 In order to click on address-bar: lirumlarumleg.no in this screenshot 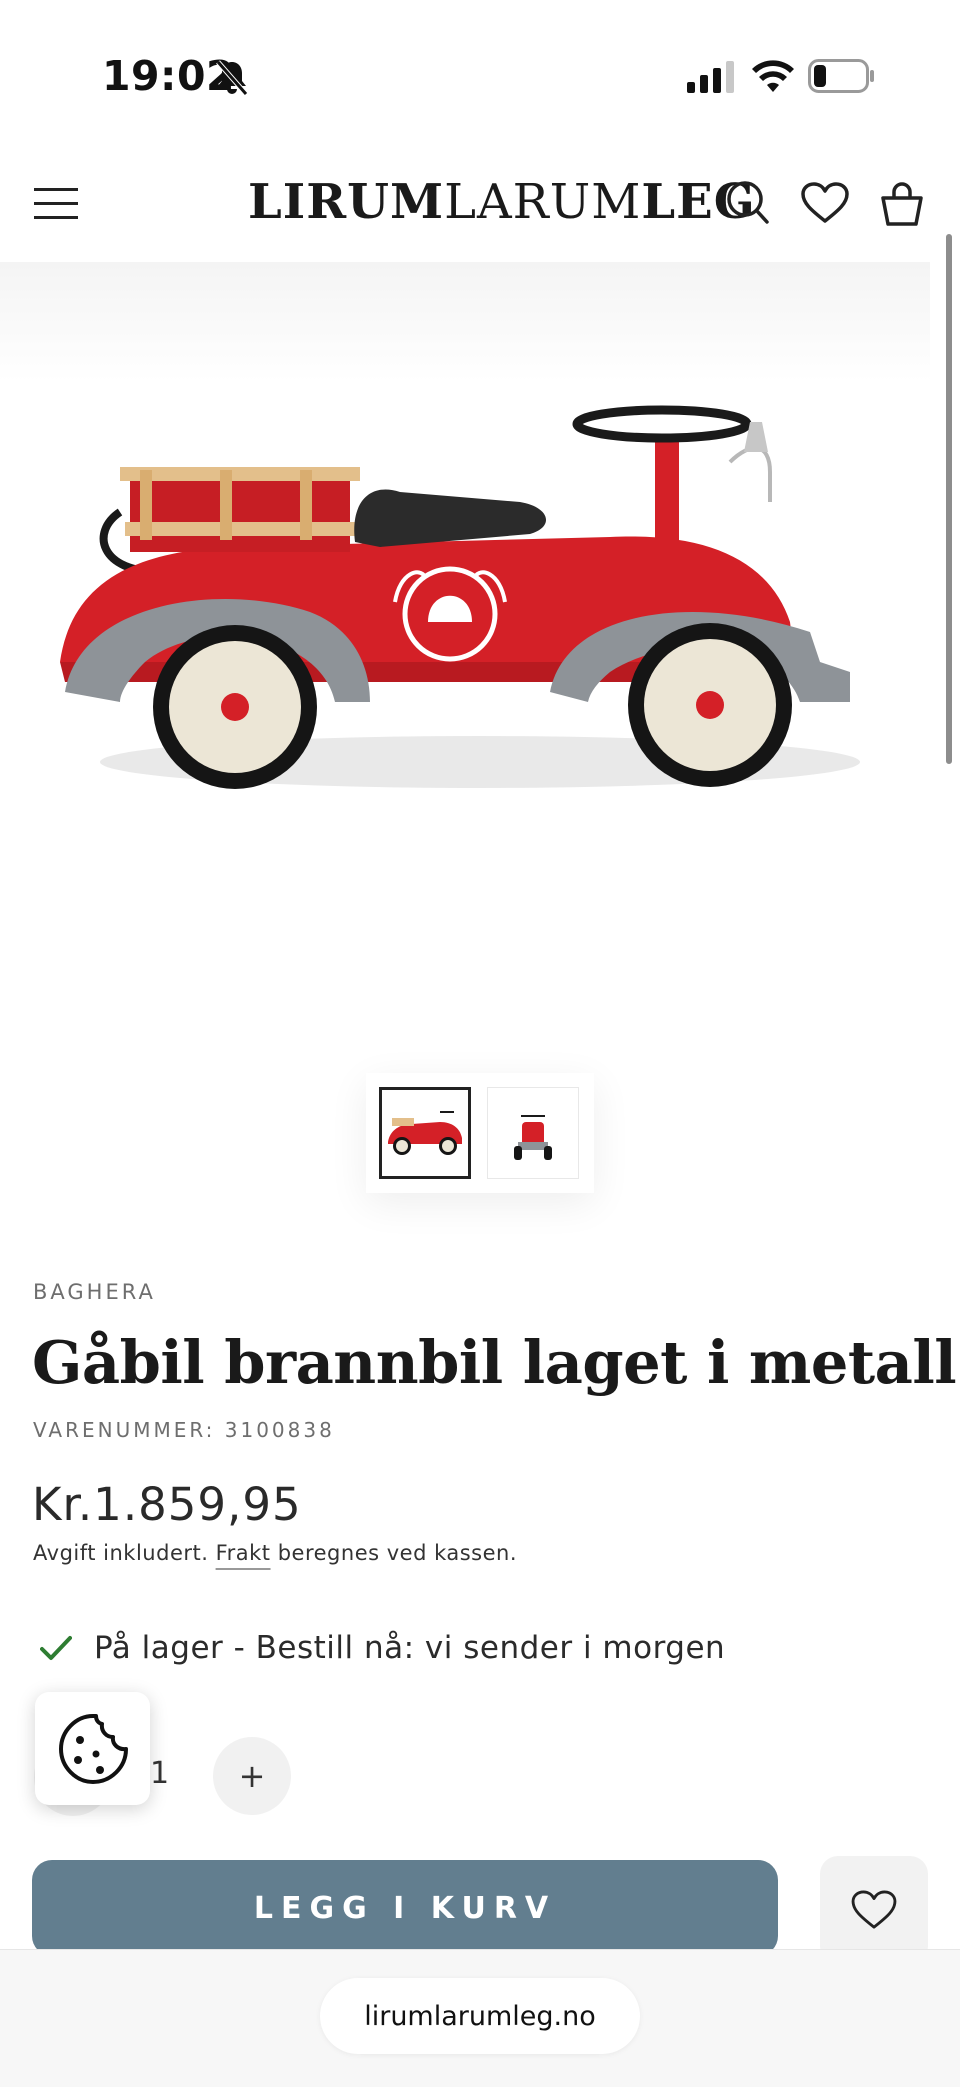, I will do `click(480, 2016)`.